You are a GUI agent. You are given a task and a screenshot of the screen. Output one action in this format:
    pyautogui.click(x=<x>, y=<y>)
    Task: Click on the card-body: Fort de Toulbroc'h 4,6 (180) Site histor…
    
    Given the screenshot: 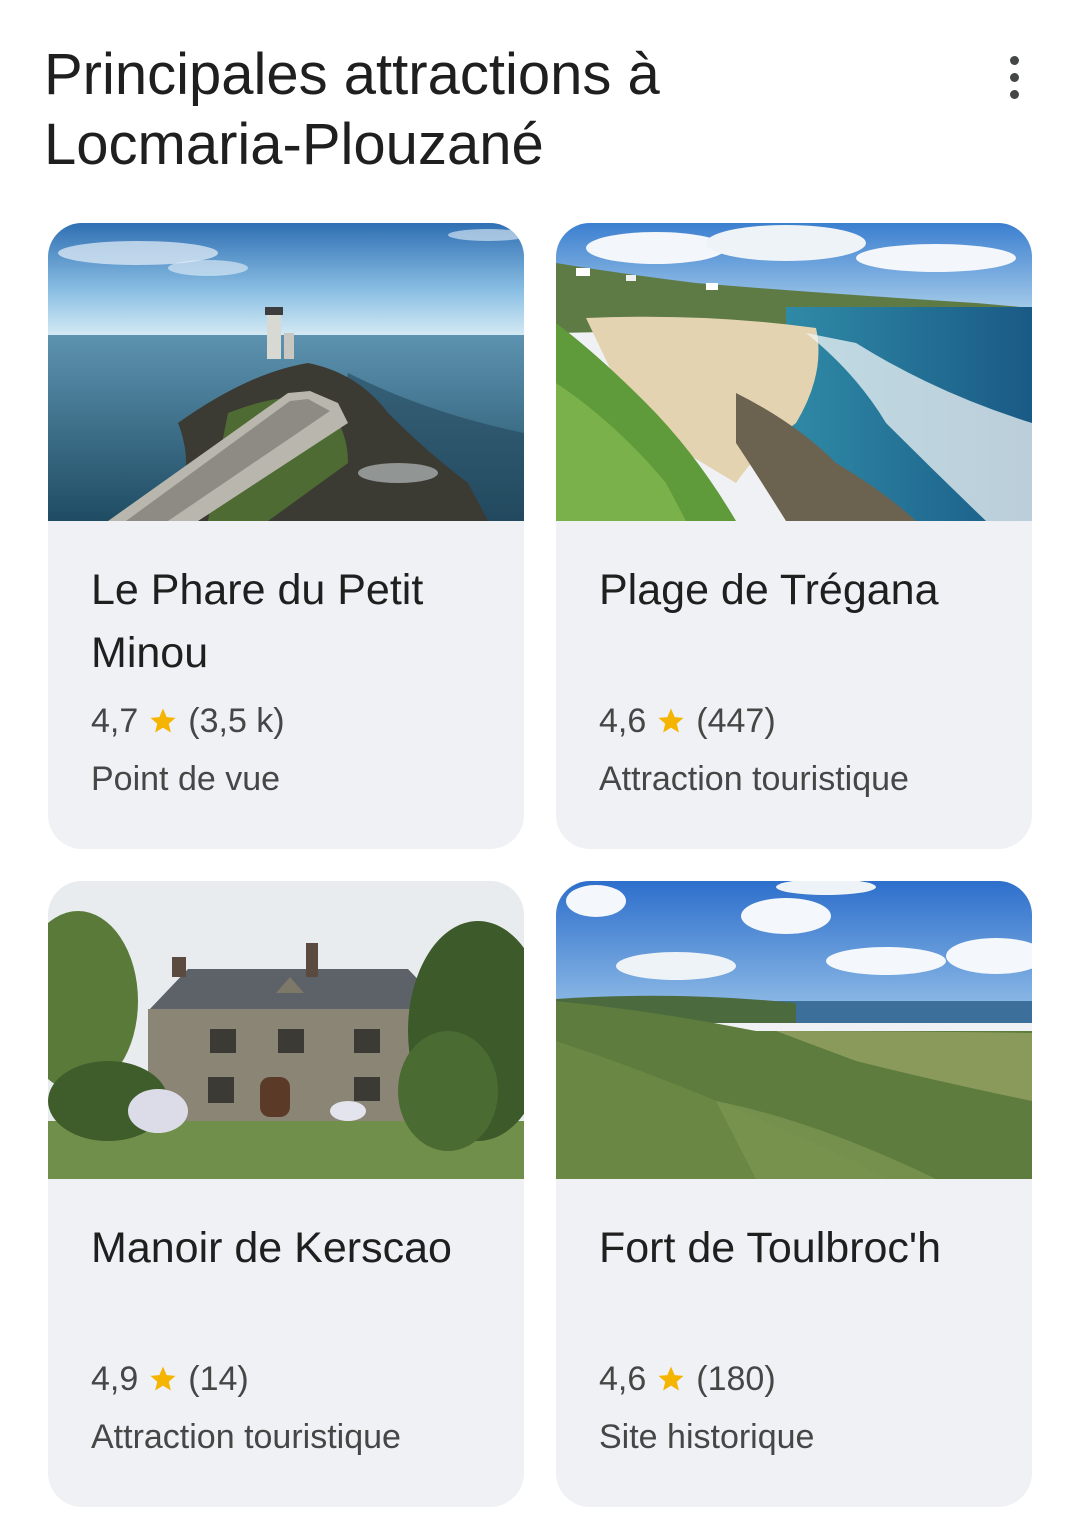 What is the action you would take?
    pyautogui.click(x=794, y=1319)
    